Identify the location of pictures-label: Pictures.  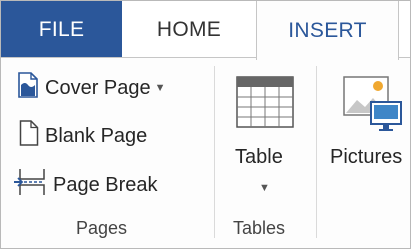
(366, 157).